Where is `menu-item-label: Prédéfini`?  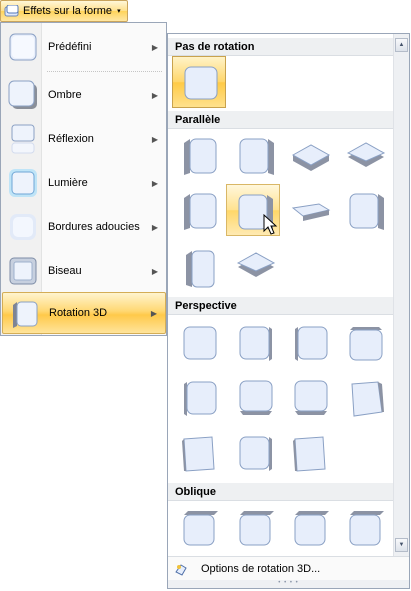 menu-item-label: Prédéfini is located at coordinates (70, 47).